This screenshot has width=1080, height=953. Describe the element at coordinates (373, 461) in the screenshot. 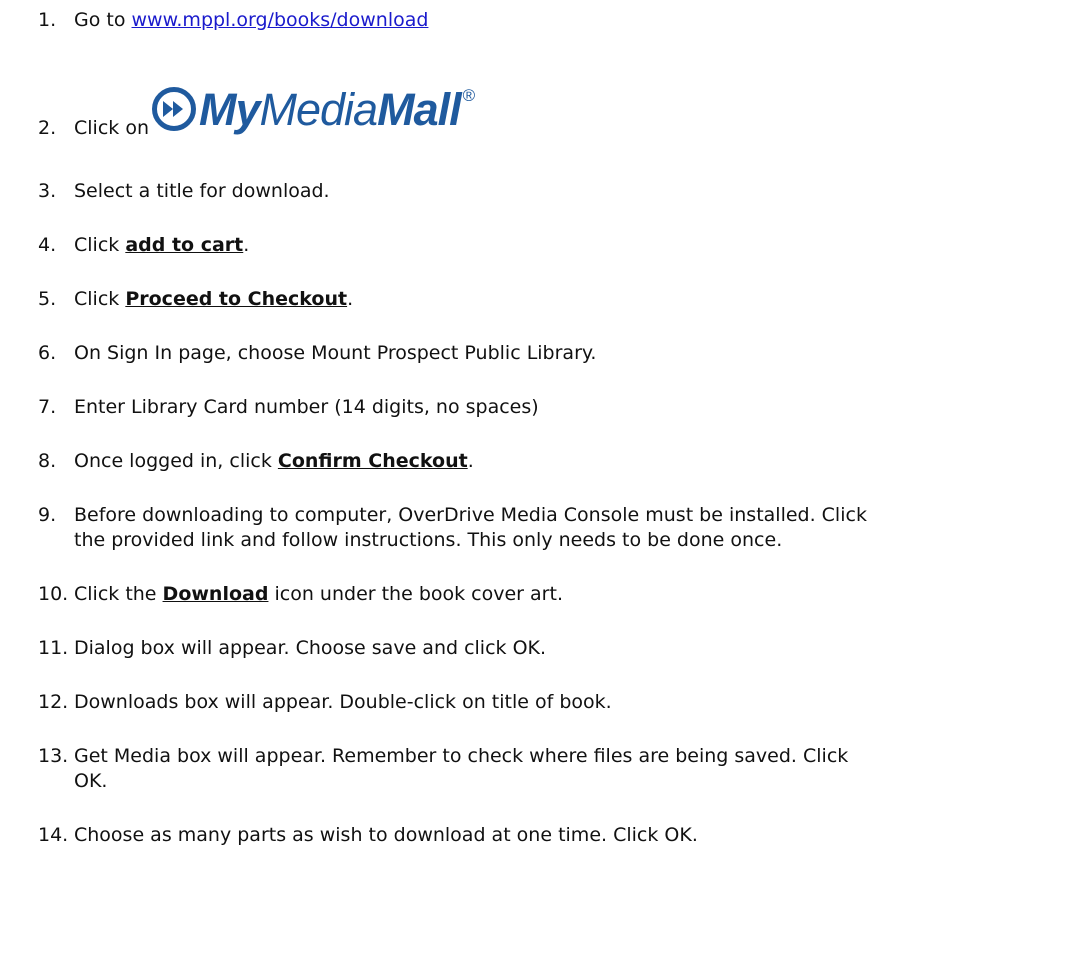

I see `confirm-checkout-link: Confirm Checkout` at that location.